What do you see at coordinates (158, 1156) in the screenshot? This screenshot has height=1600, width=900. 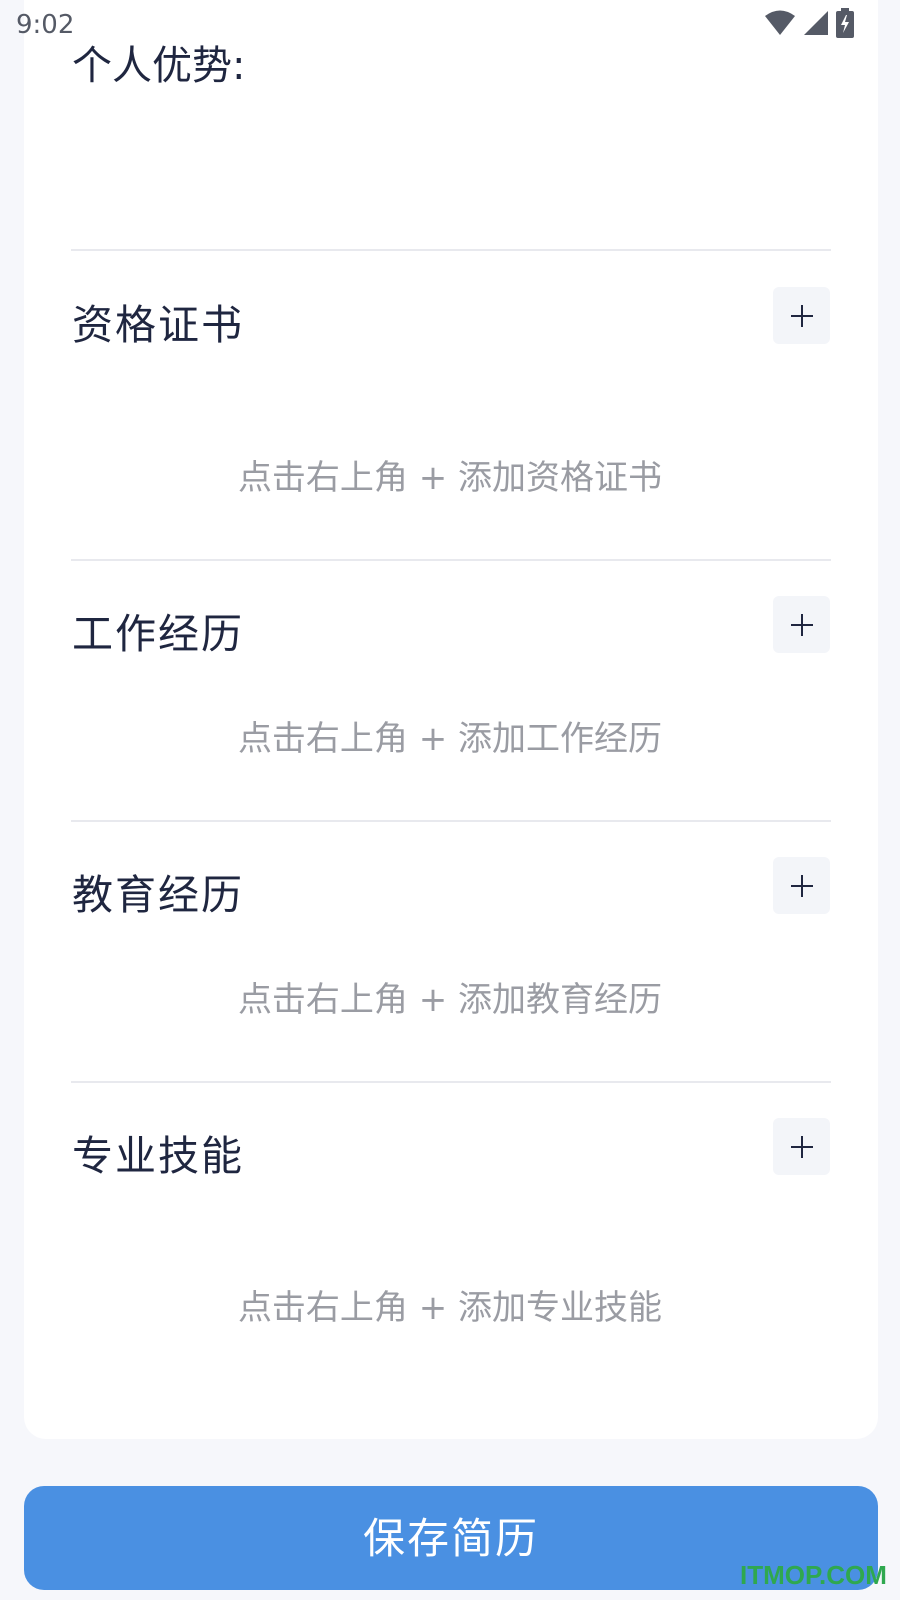 I see `section-title-skills: 专业技能` at bounding box center [158, 1156].